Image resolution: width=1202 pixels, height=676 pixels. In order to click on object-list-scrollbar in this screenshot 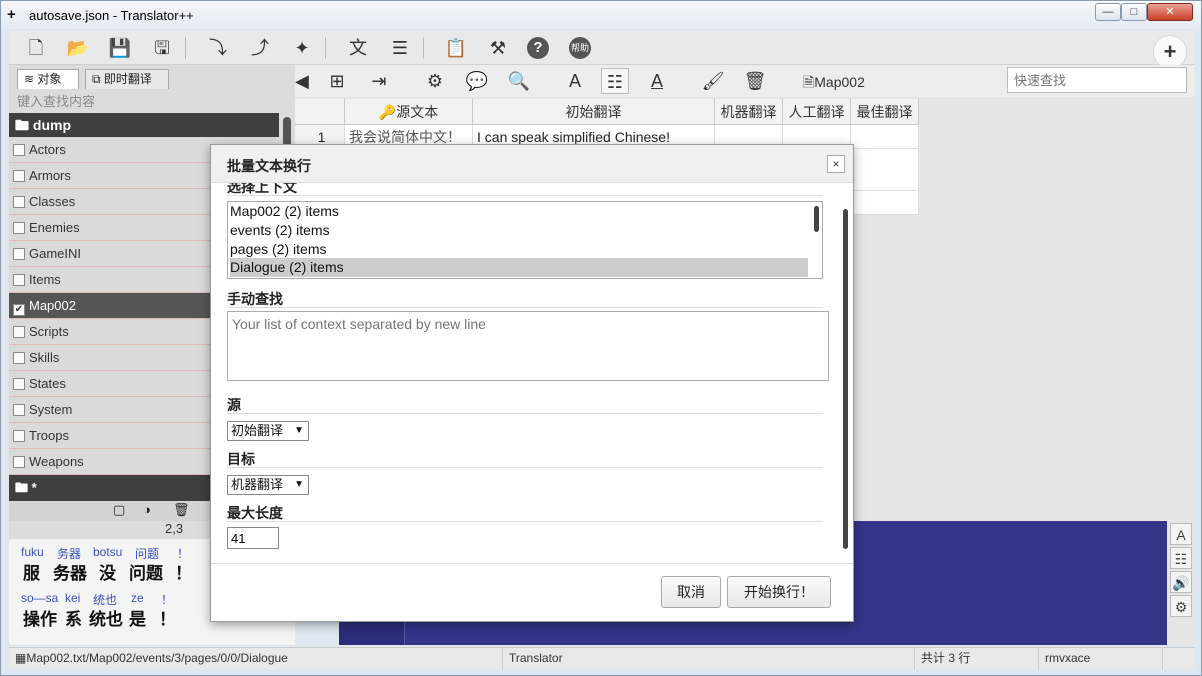, I will do `click(287, 132)`.